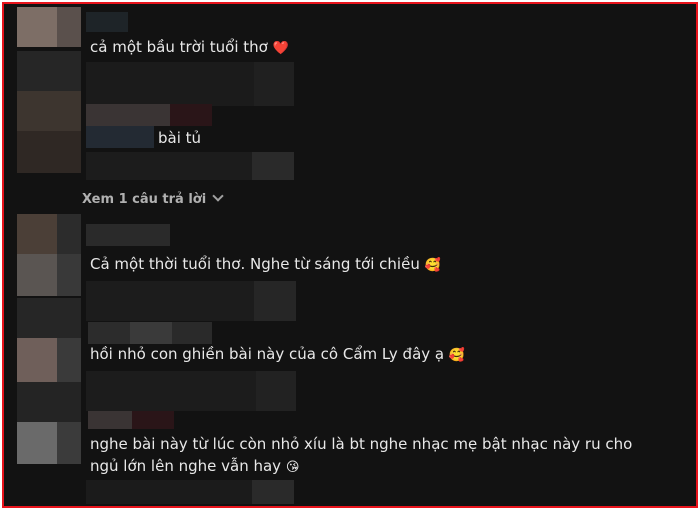 This screenshot has width=700, height=510. I want to click on view-replies-label: Xem 1 câu trả lời, so click(144, 199).